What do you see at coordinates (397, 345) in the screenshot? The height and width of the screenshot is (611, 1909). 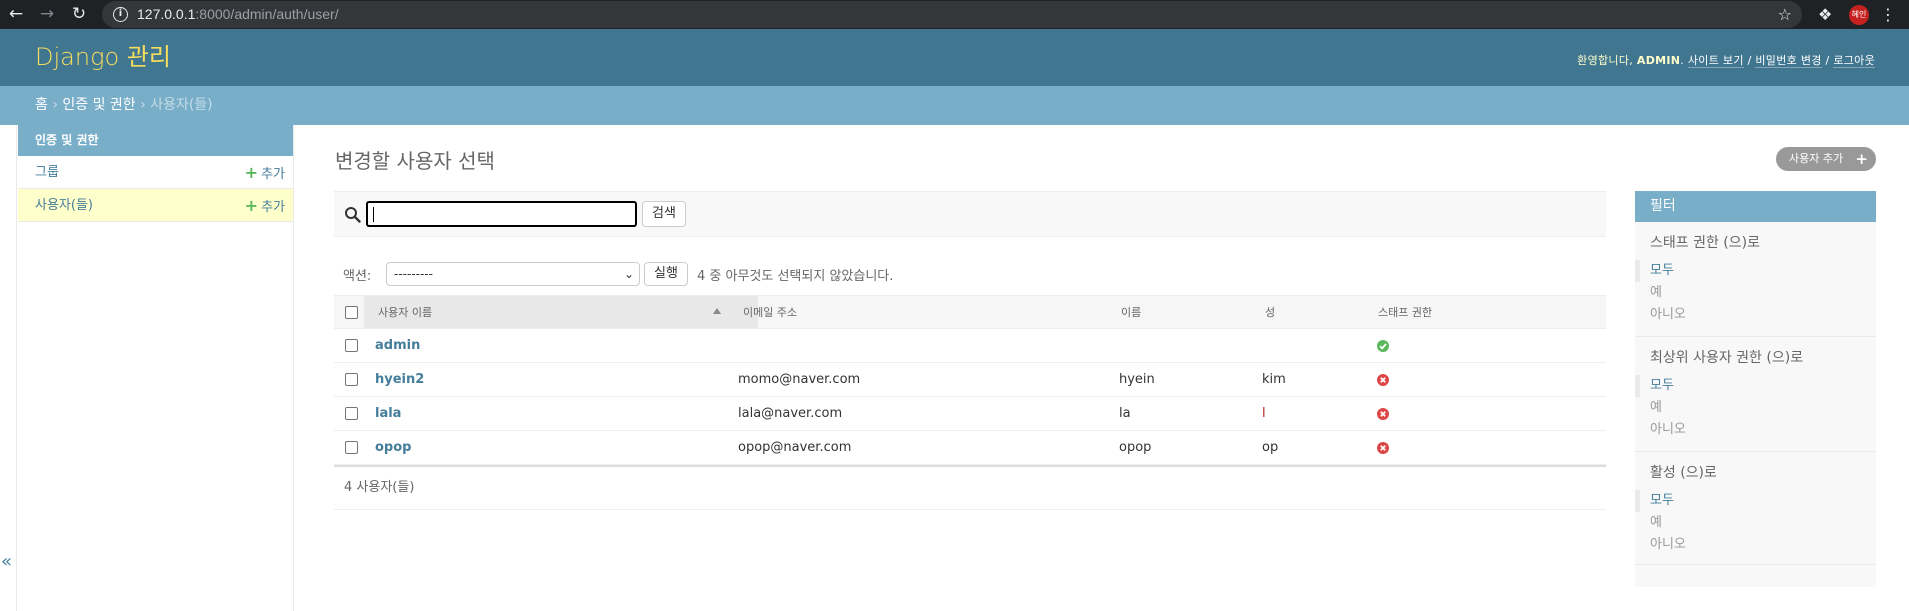 I see `username-link: admin` at bounding box center [397, 345].